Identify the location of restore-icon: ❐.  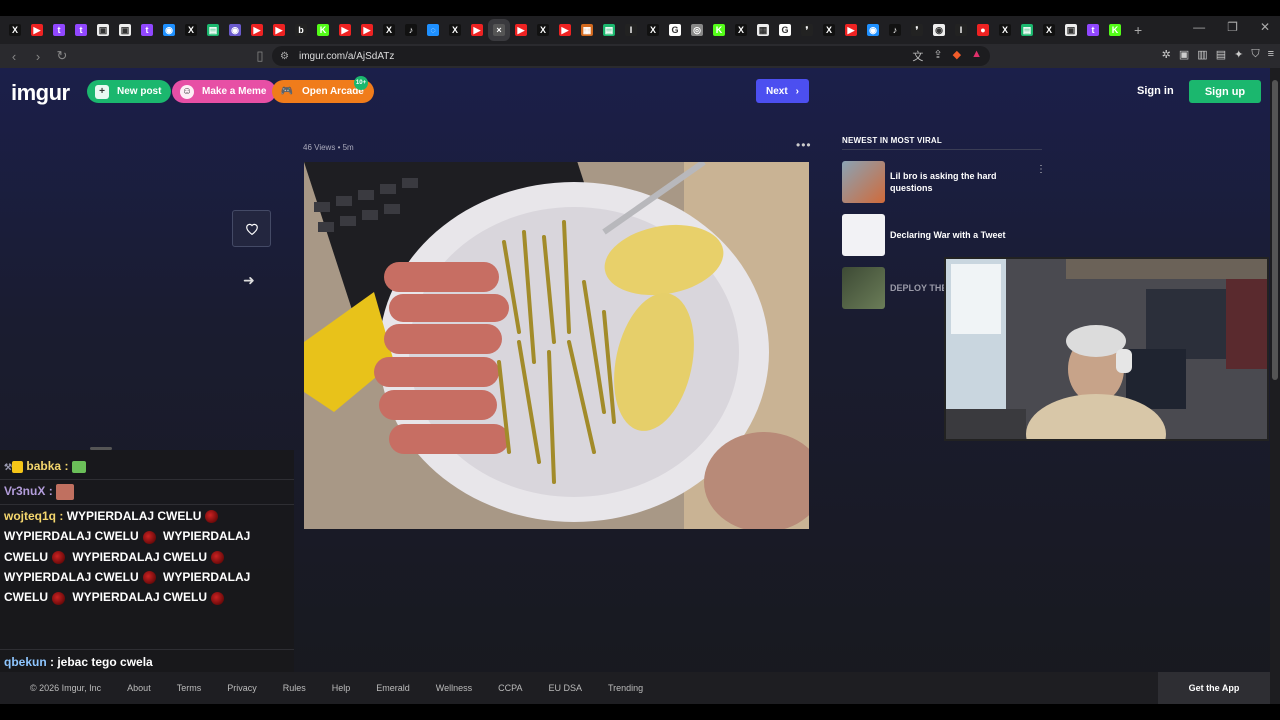
(1232, 27).